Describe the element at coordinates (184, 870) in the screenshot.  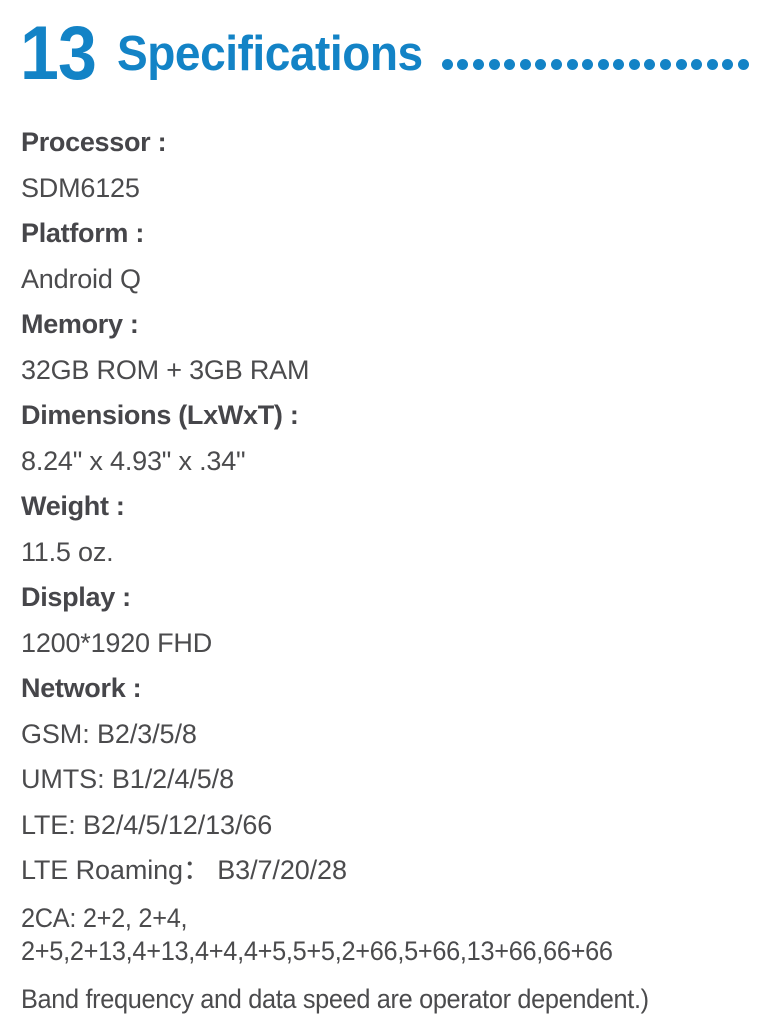
I see `network-row-3: LTE Roaming： B3/7/20/28` at that location.